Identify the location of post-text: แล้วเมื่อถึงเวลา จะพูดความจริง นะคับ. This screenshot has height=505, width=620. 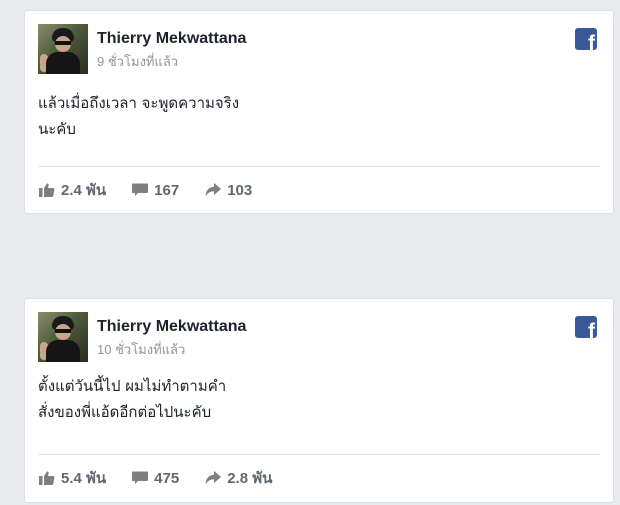
(318, 116).